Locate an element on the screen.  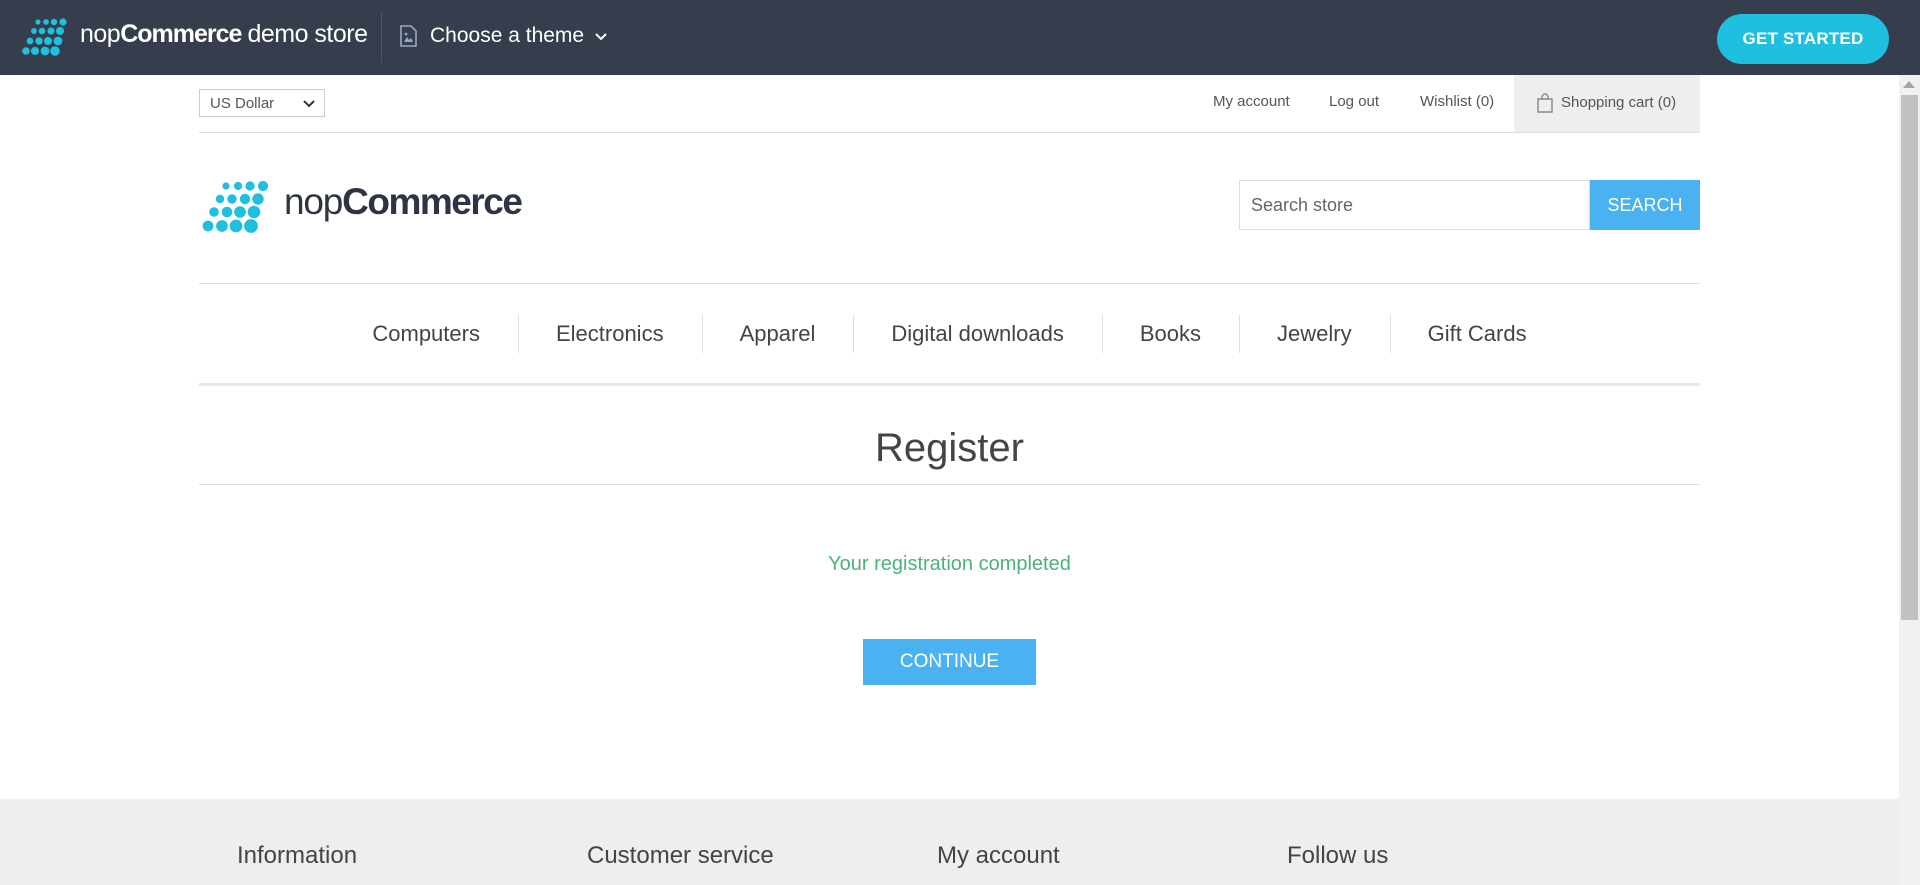
scrollbar-thumb is located at coordinates (1909, 357).